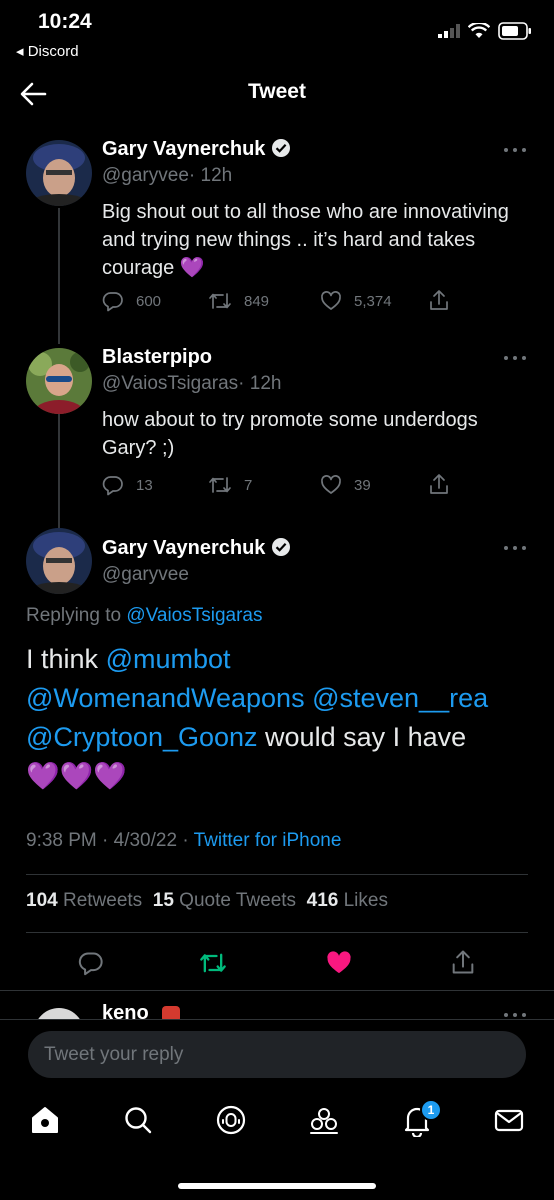 Image resolution: width=554 pixels, height=1200 pixels. Describe the element at coordinates (365, 900) in the screenshot. I see `likes-label: Likes` at that location.